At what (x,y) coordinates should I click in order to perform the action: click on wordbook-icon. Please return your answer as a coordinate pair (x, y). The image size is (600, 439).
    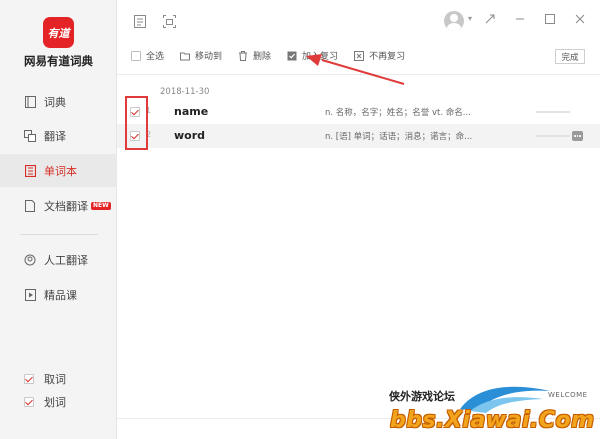
    Looking at the image, I should click on (30, 170).